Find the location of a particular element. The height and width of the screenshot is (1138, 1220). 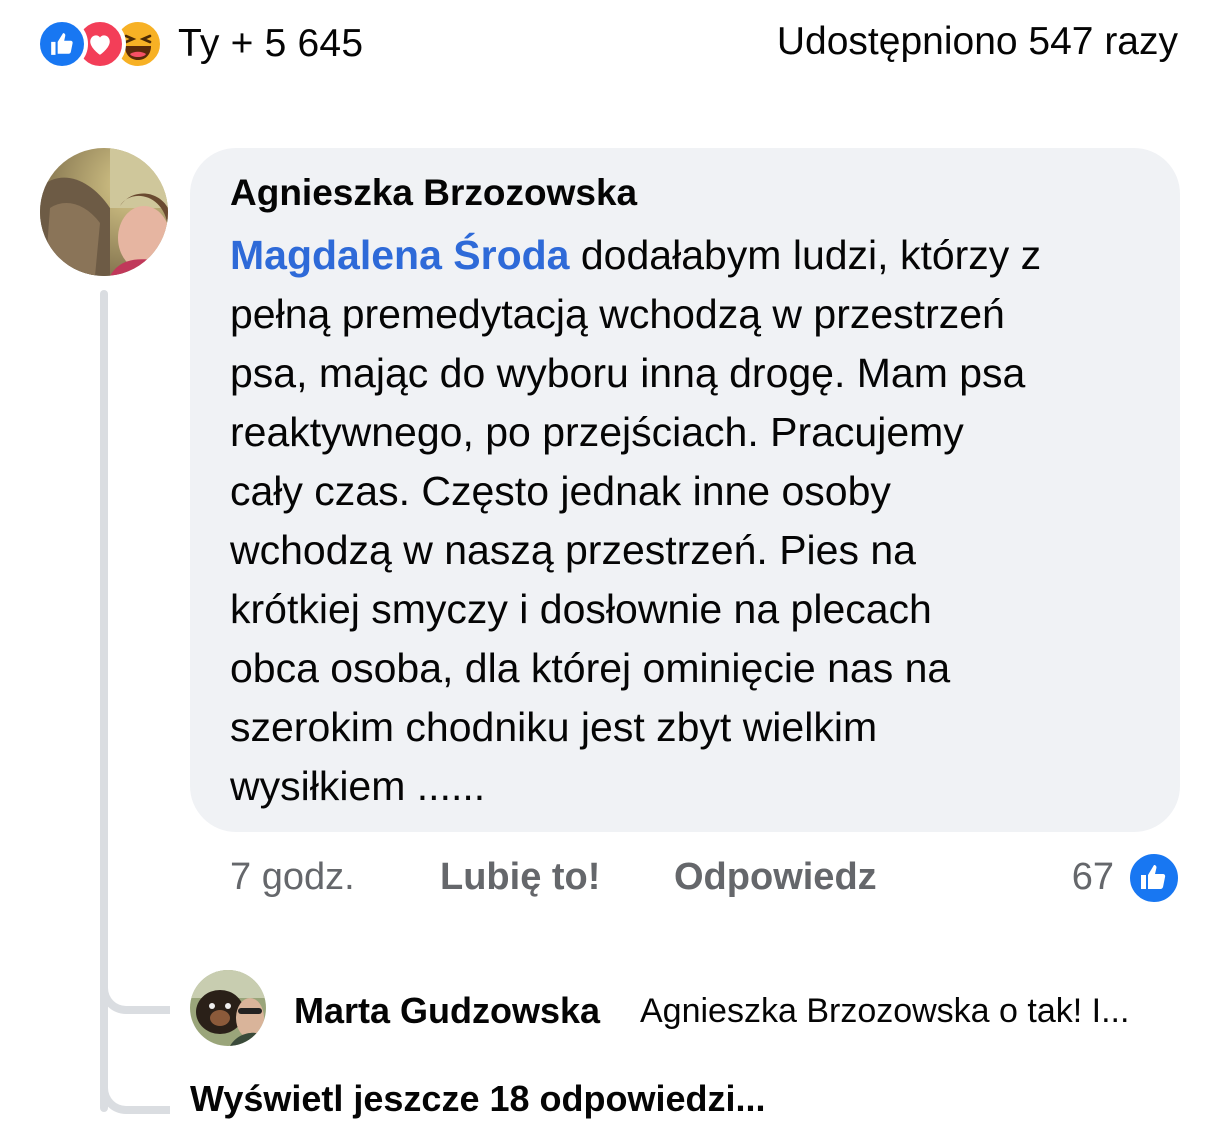

comment-line: psa, mając do wyboru inną drogę. Mam psa is located at coordinates (628, 373).